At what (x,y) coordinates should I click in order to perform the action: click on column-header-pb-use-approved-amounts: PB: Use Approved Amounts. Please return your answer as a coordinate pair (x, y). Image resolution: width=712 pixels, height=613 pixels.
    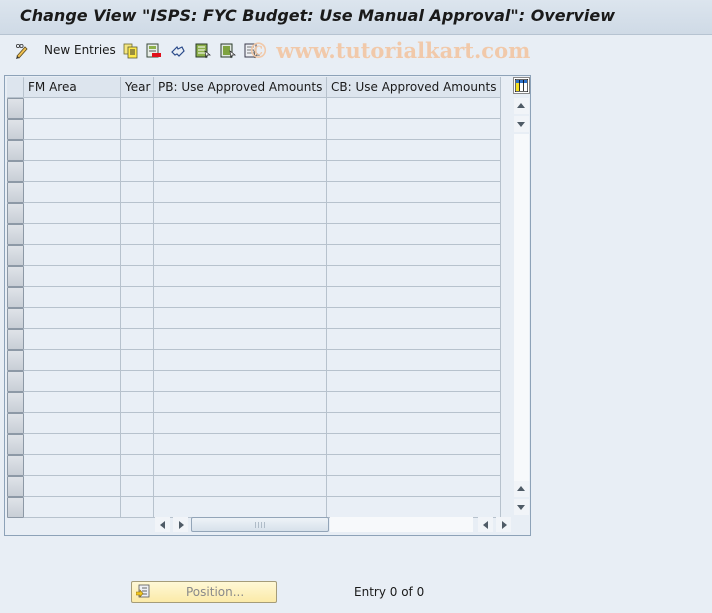
    Looking at the image, I should click on (240, 87).